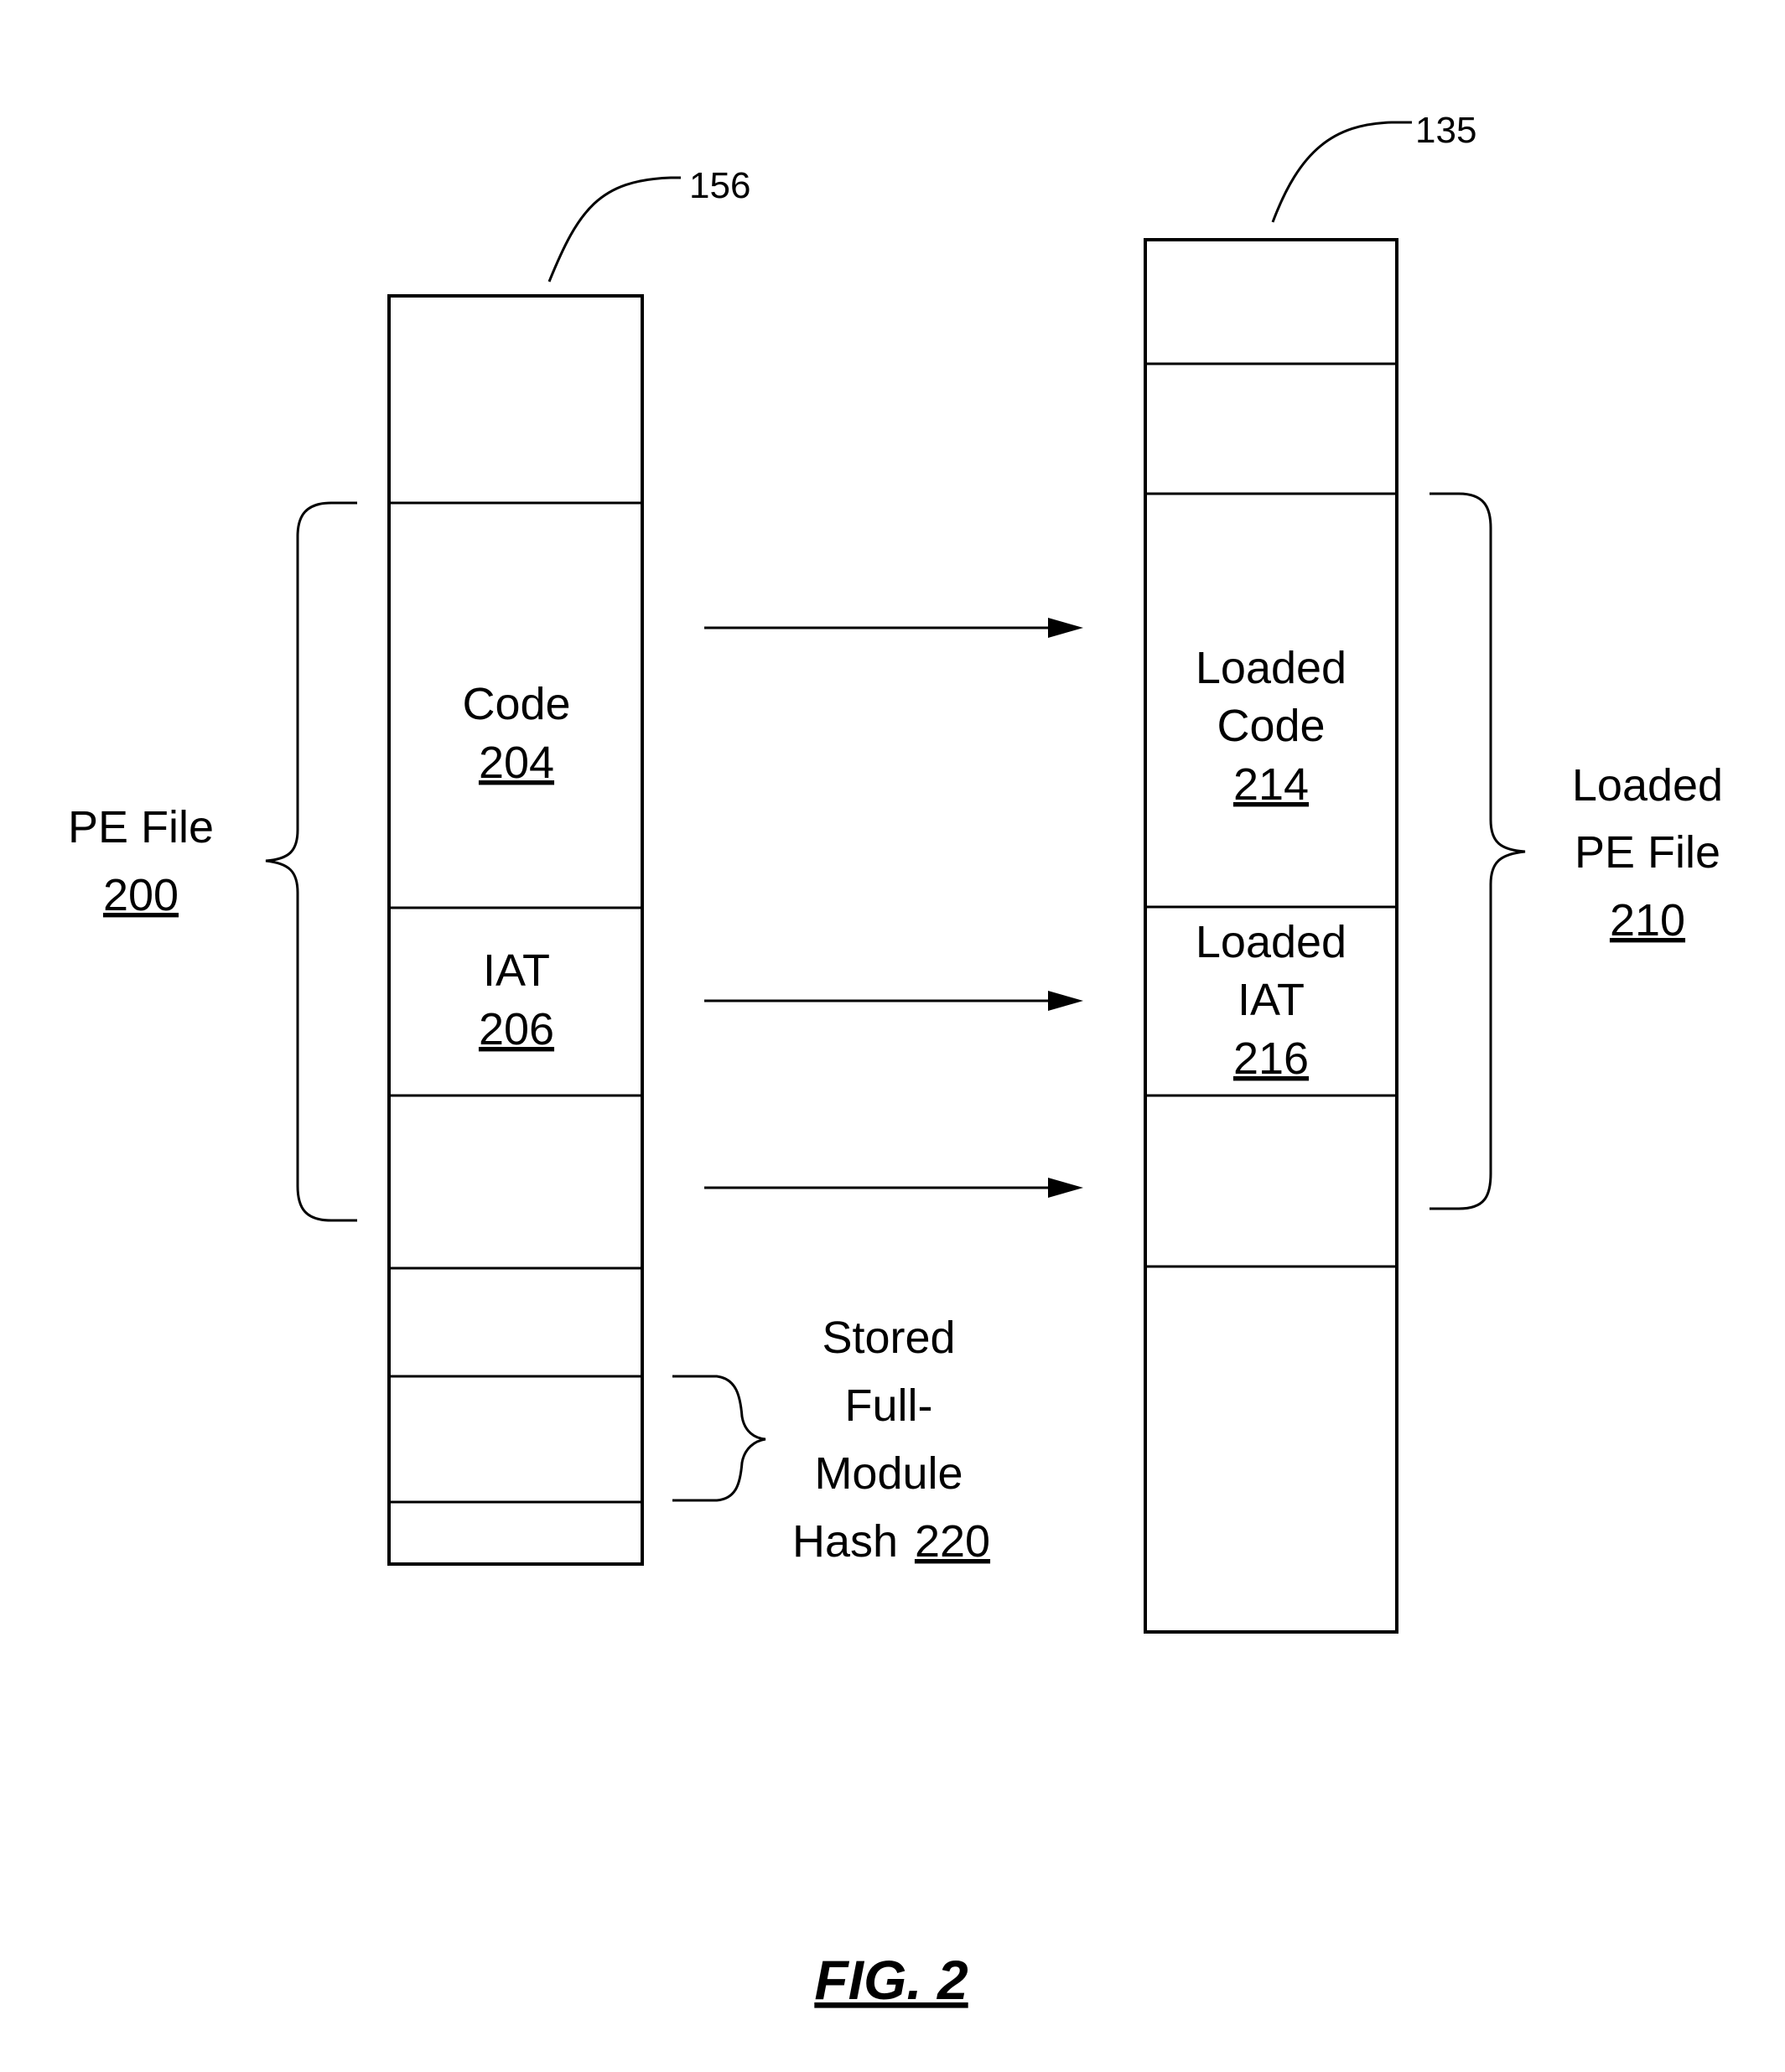 Image resolution: width=1785 pixels, height=2072 pixels. I want to click on mapping-arrows, so click(894, 908).